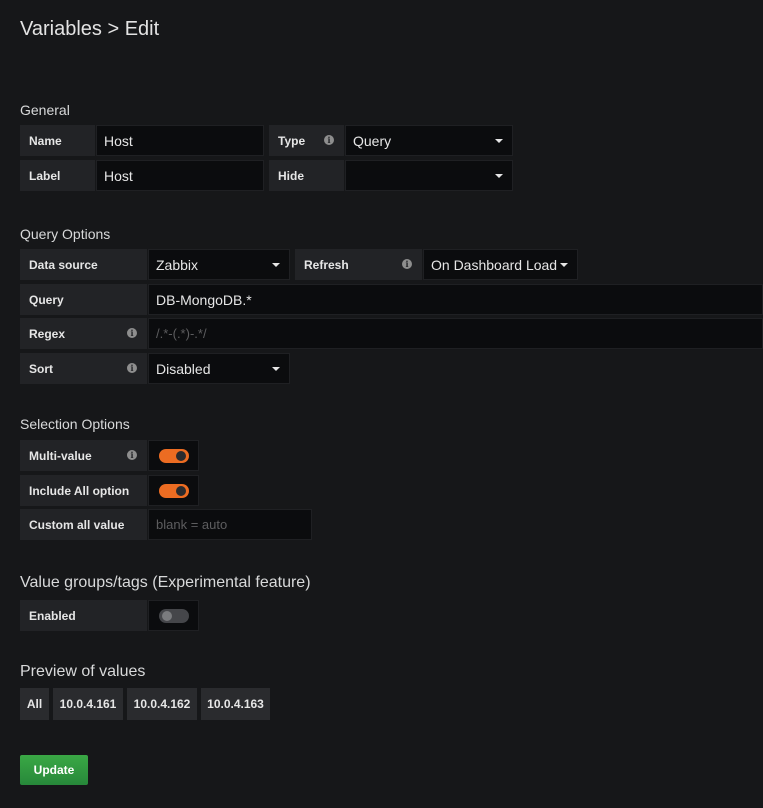 The image size is (763, 808). What do you see at coordinates (230, 524) in the screenshot?
I see `custom-all-input: blank = auto` at bounding box center [230, 524].